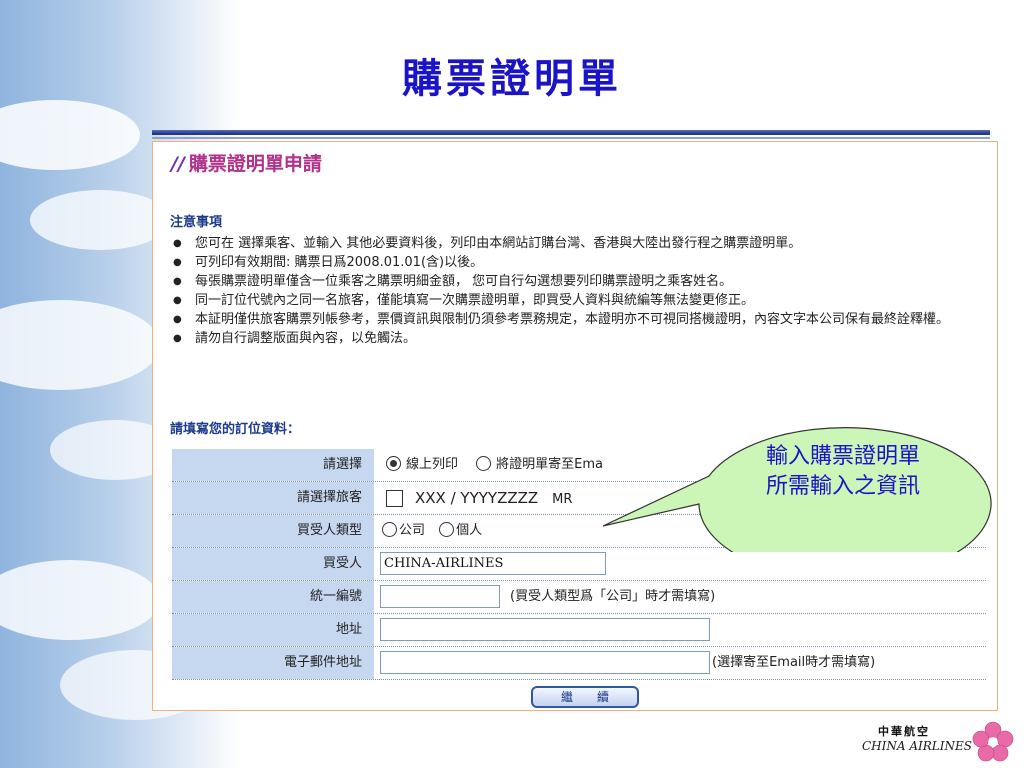 This screenshot has height=768, width=1024. Describe the element at coordinates (235, 429) in the screenshot. I see `form-title: 請填寫您的訂位資料：` at that location.